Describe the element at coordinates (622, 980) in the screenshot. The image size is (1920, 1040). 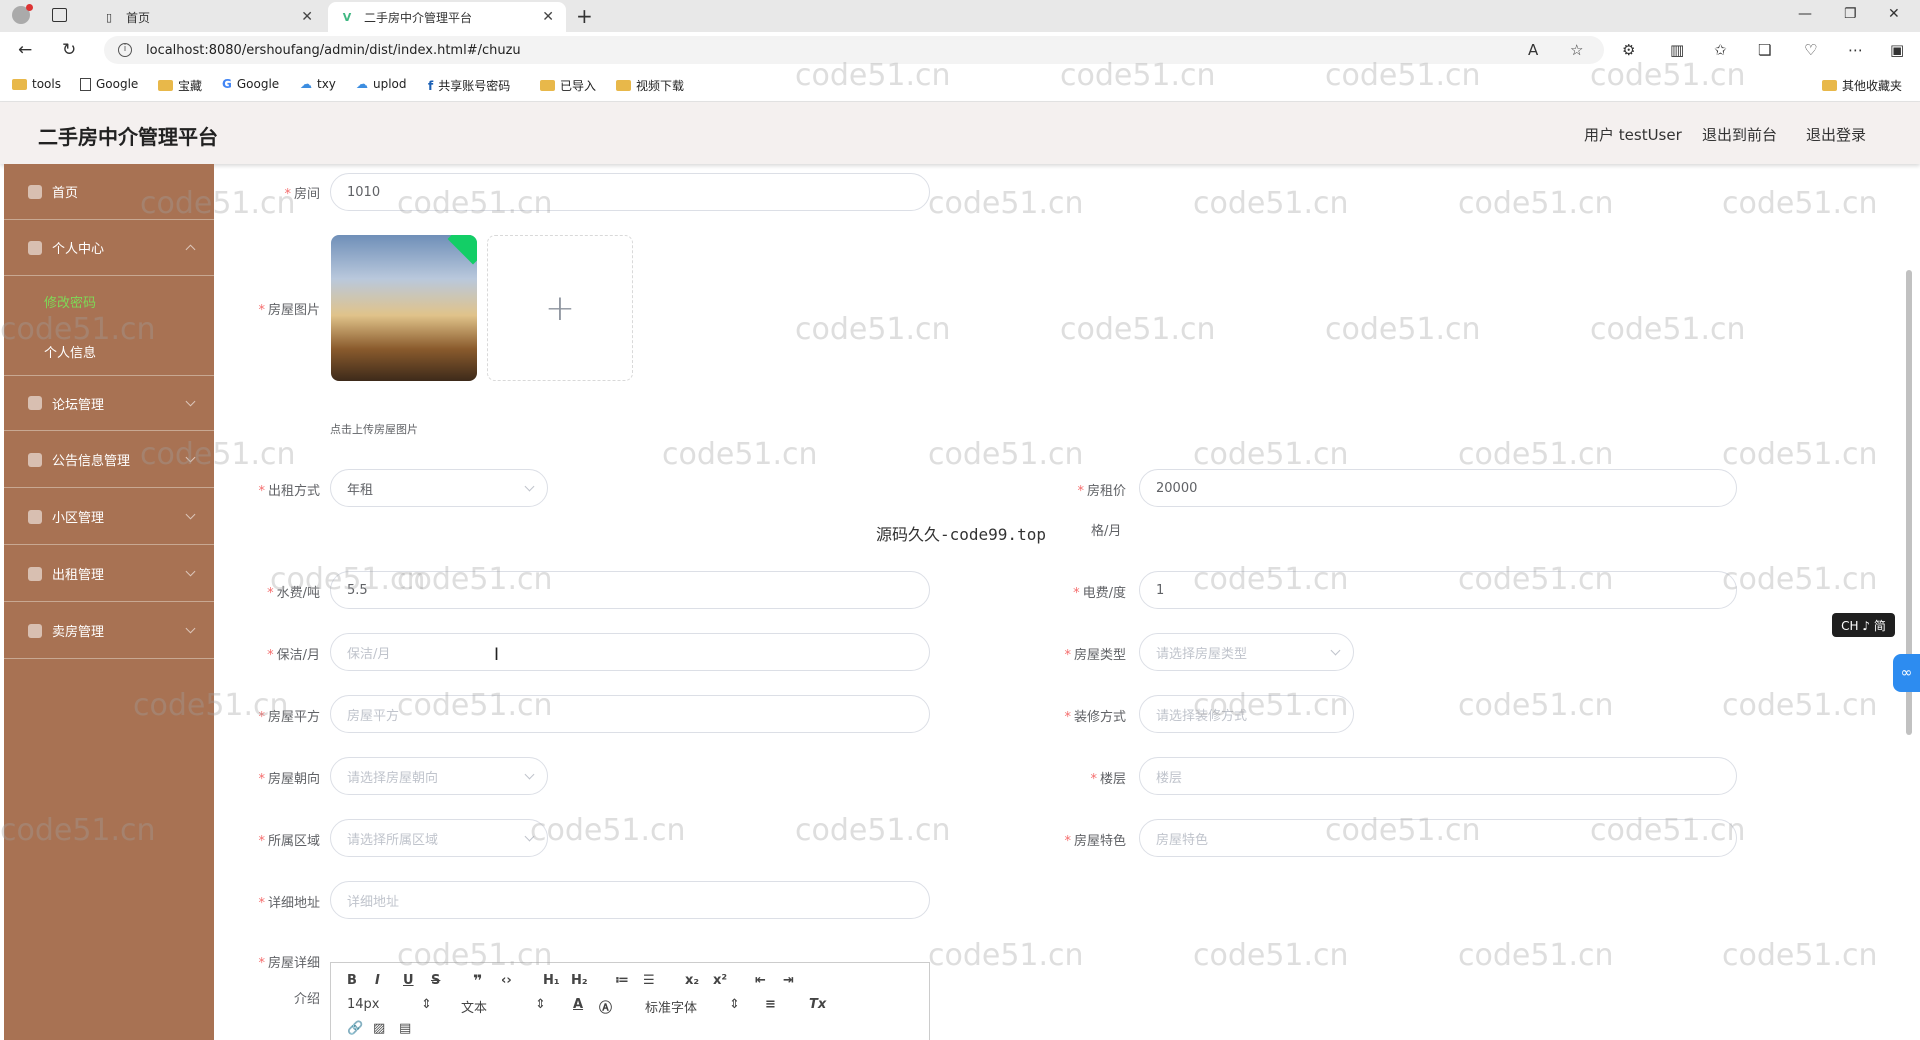
I see `ordered-list-icon: ≔` at that location.